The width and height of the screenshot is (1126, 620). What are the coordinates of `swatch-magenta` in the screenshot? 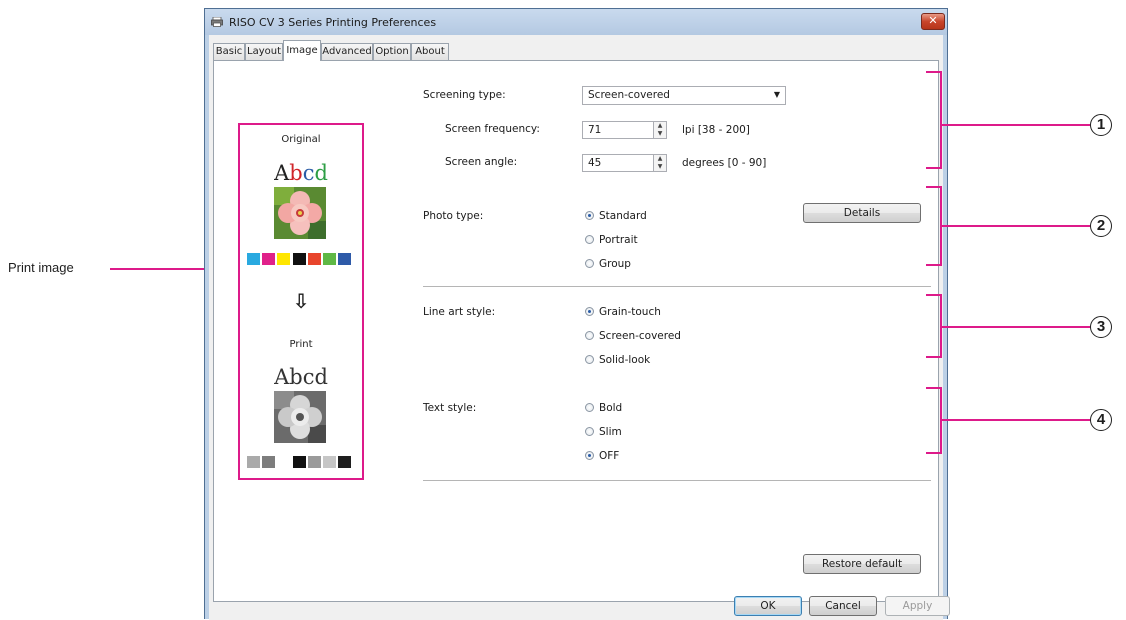 It's located at (268, 259).